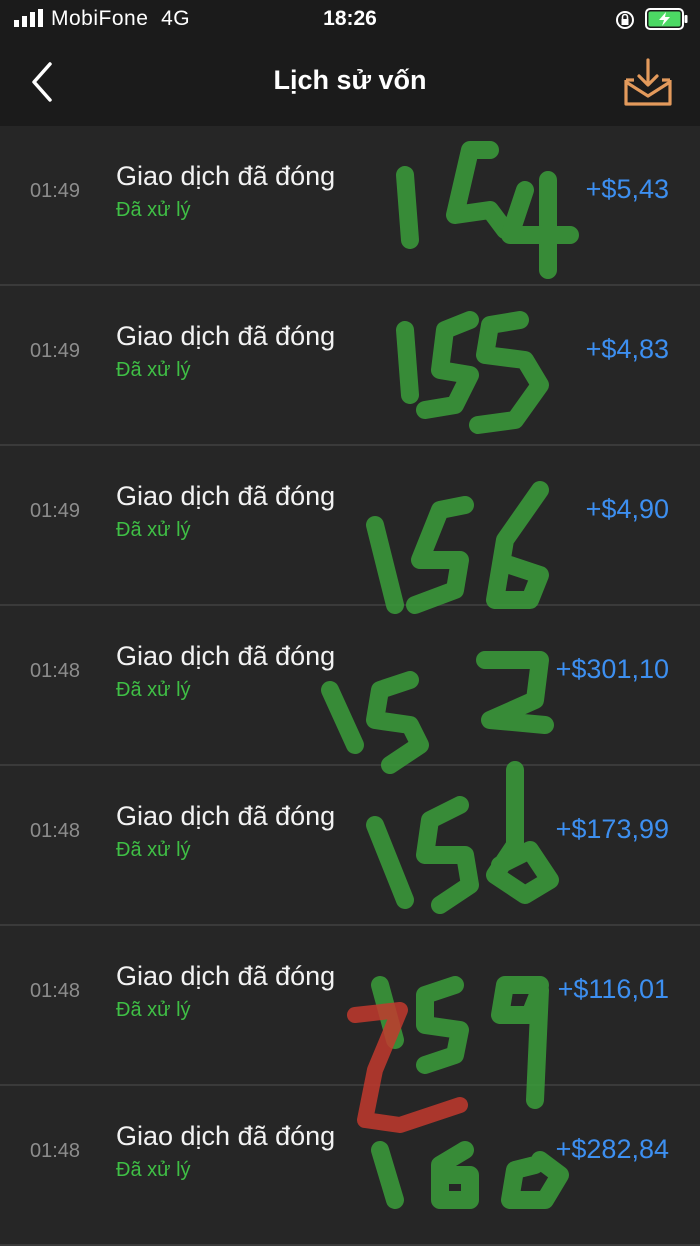 This screenshot has height=1246, width=700. I want to click on transaction-row: 01:49 Giao dịch đã đóng Đã xử lý +$4,90, so click(350, 526).